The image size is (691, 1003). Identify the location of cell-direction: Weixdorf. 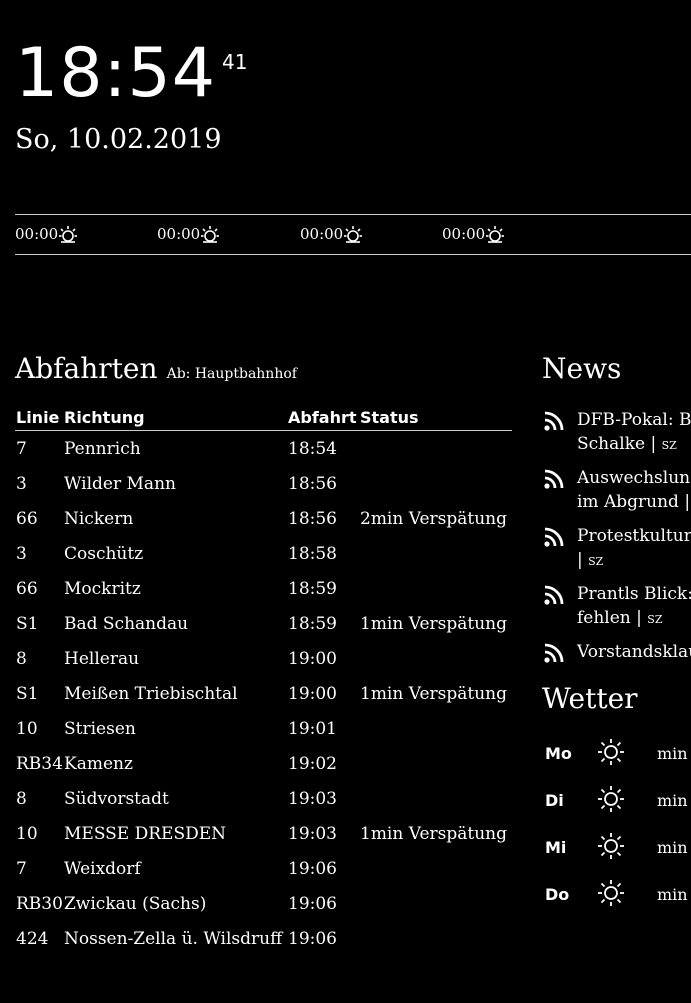
(102, 868).